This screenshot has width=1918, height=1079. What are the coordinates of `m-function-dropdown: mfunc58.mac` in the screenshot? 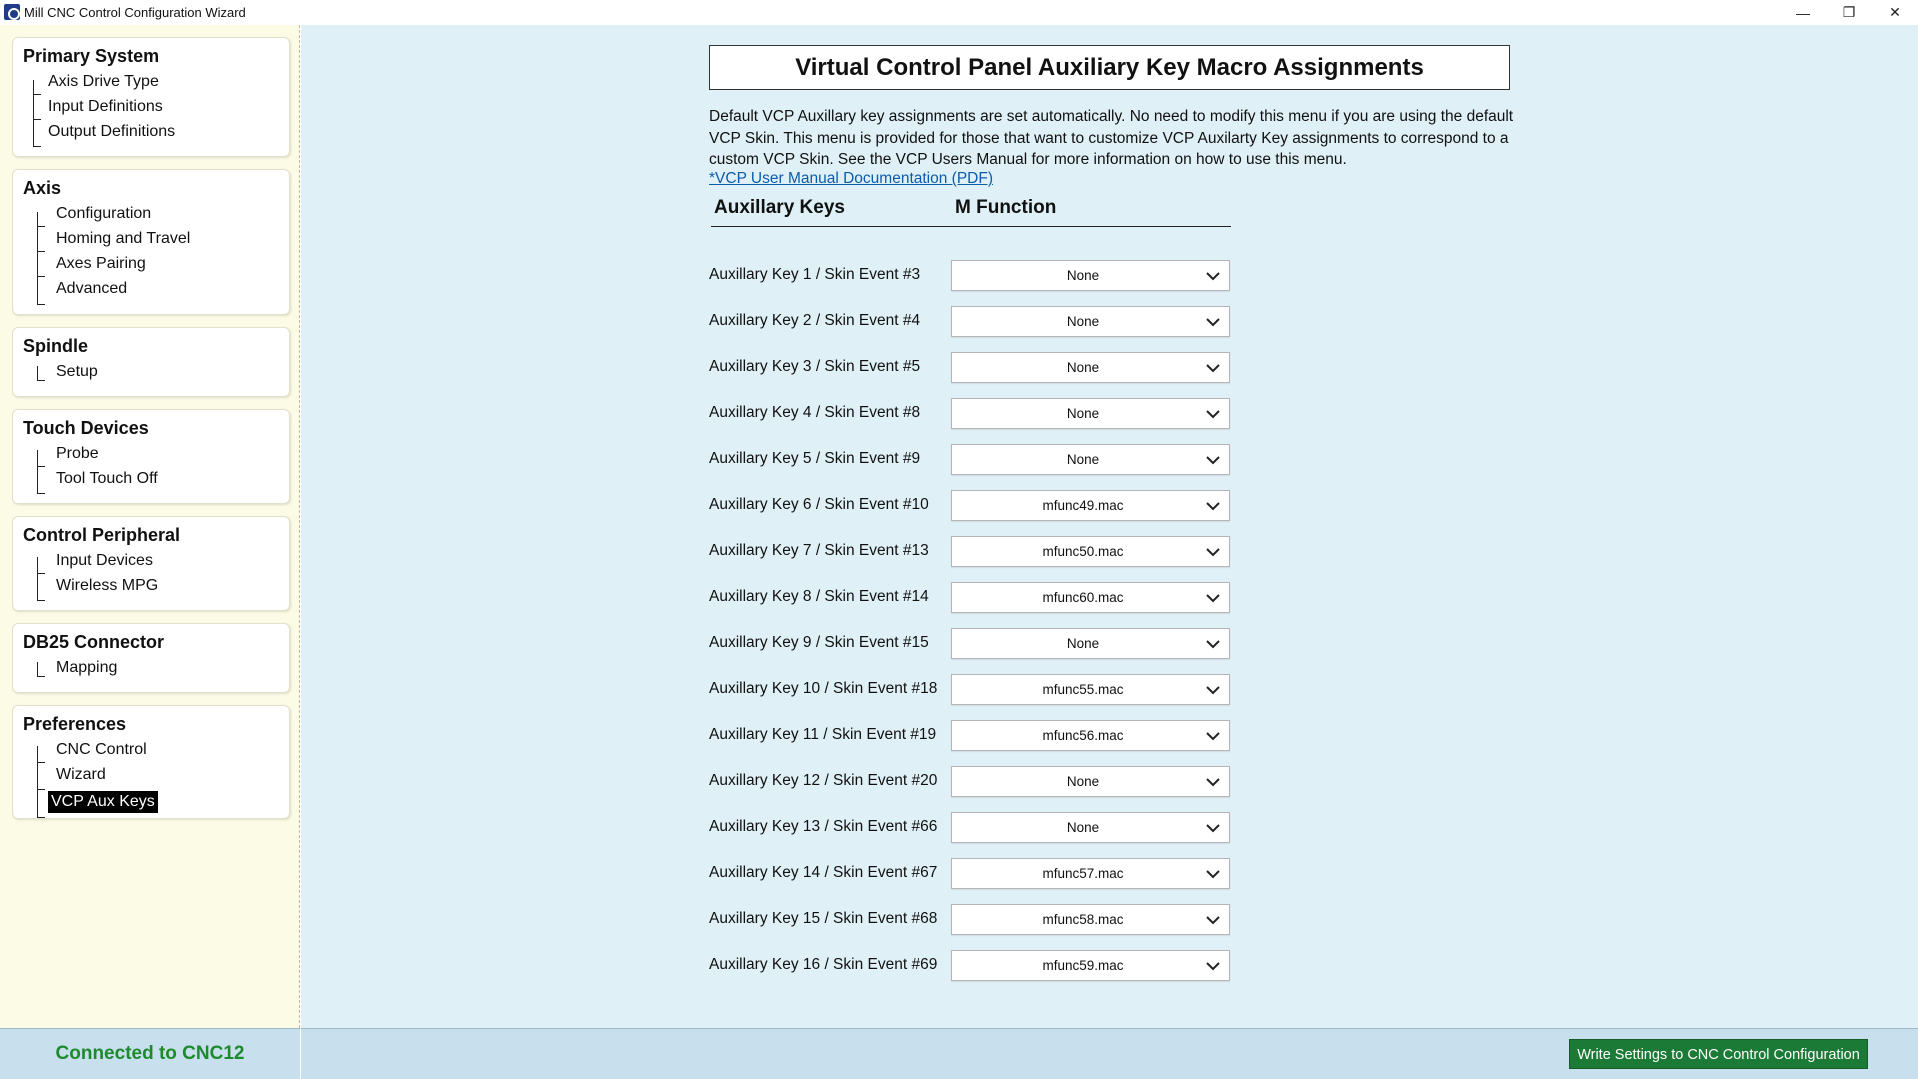 It's located at (1090, 919).